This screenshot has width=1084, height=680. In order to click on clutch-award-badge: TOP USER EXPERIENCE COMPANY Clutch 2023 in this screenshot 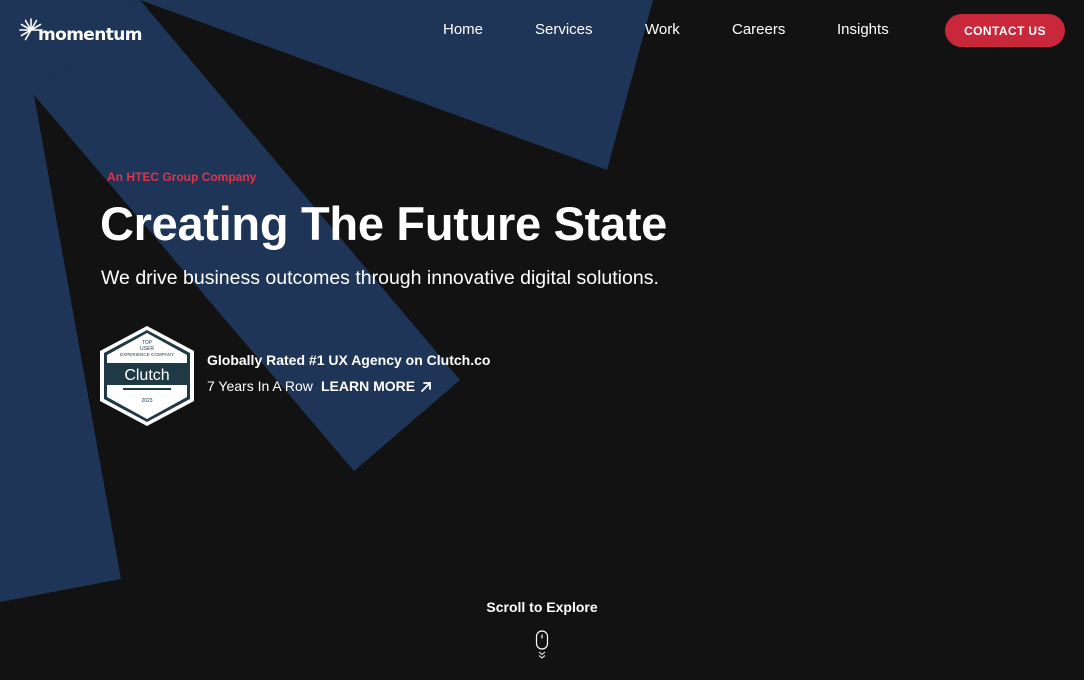, I will do `click(147, 376)`.